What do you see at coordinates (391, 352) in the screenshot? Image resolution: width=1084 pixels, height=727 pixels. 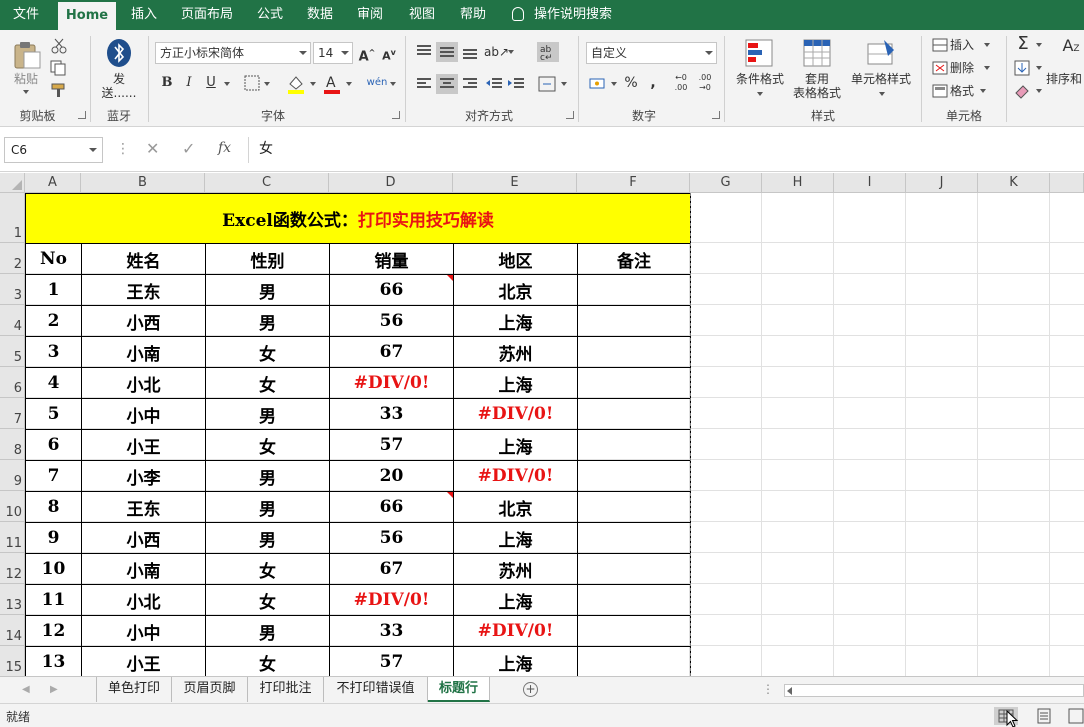 I see `table-cell: 67` at bounding box center [391, 352].